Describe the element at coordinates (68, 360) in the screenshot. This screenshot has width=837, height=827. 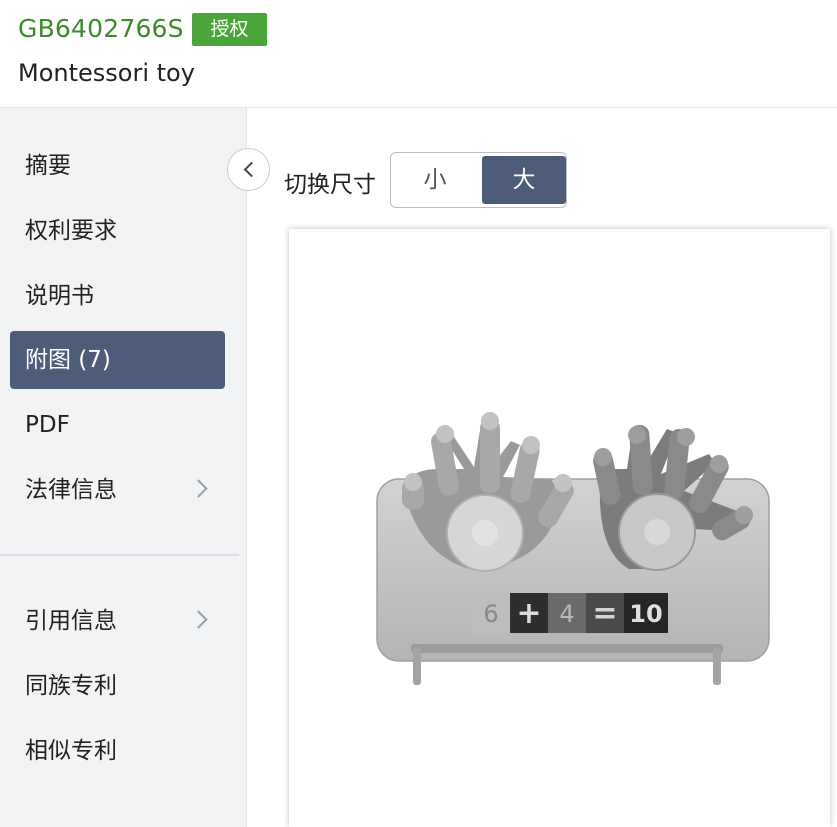
I see `sidebar-item-label: 附图 (7)` at that location.